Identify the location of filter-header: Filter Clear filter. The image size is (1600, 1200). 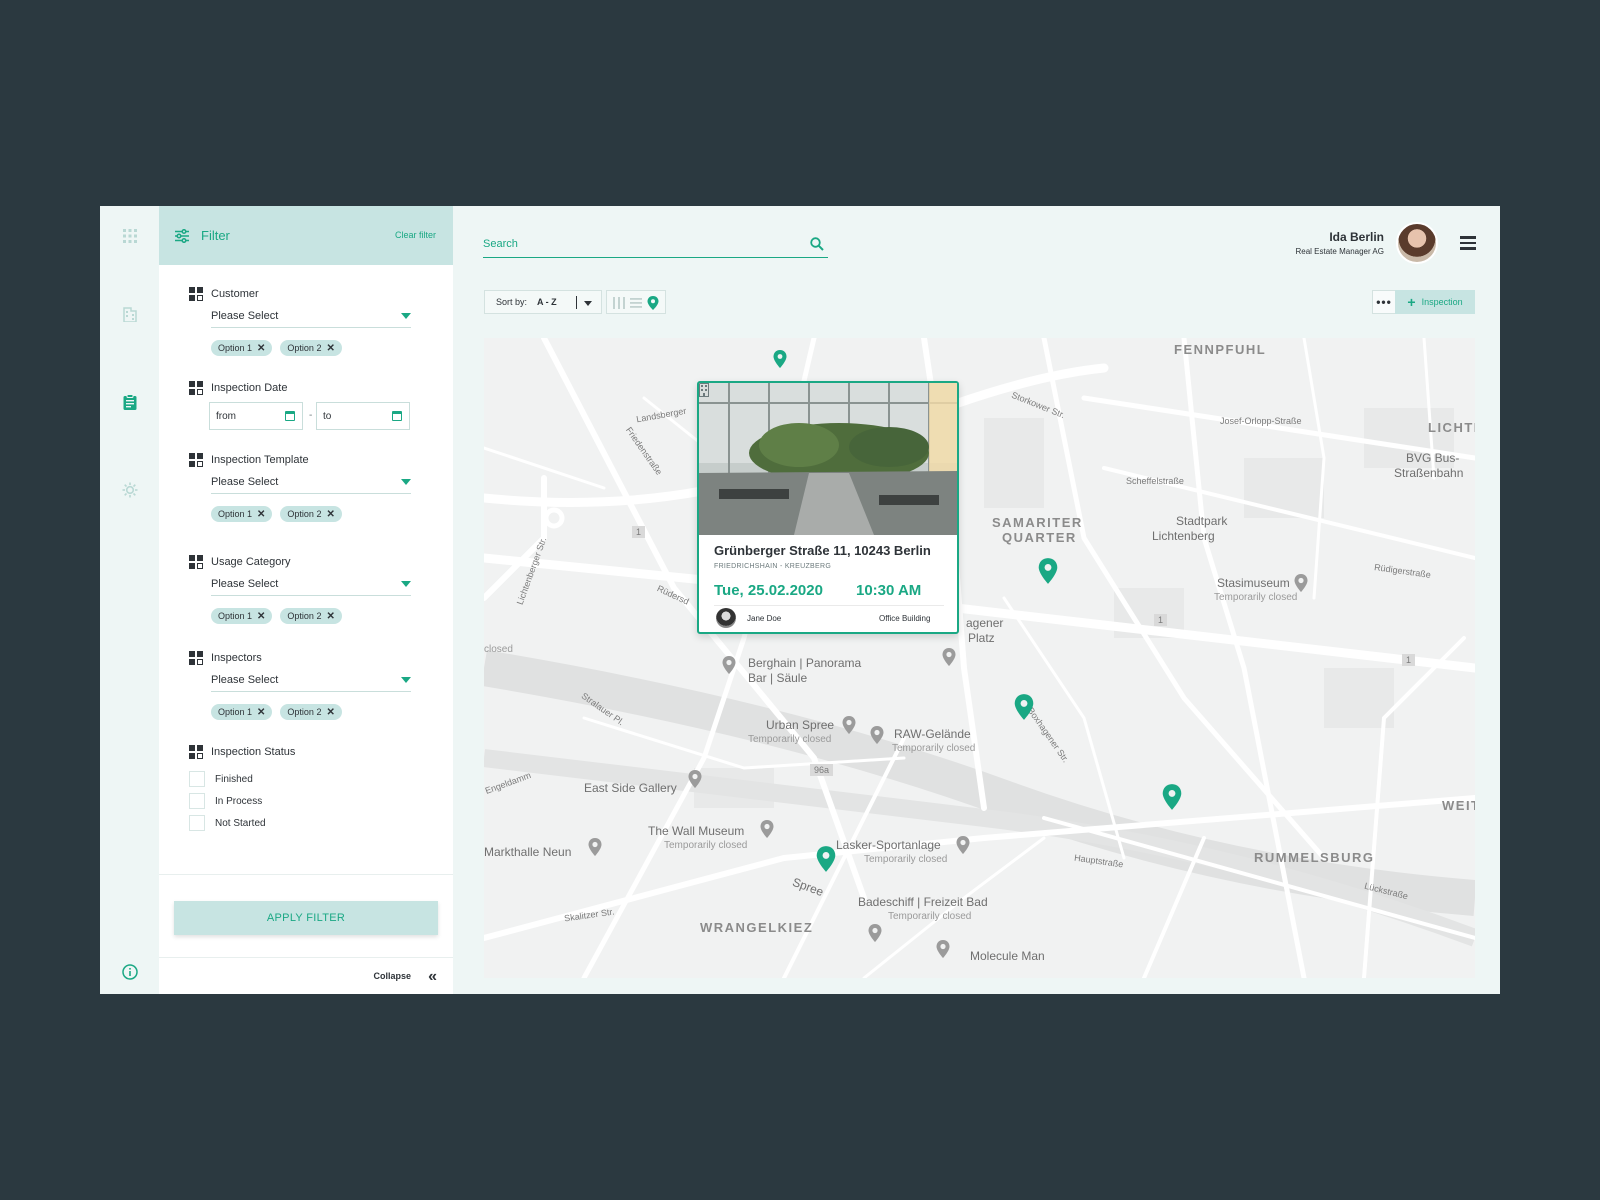
(306, 235).